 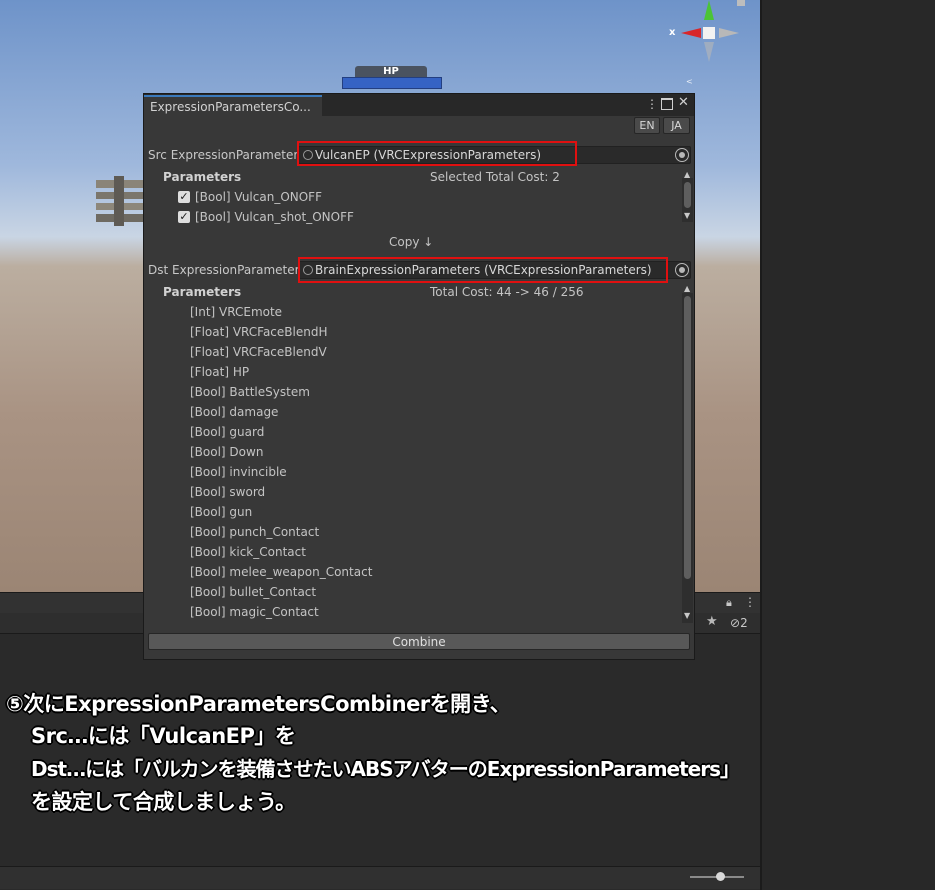 What do you see at coordinates (238, 472) in the screenshot?
I see `dst-param-item: [Bool] invincible` at bounding box center [238, 472].